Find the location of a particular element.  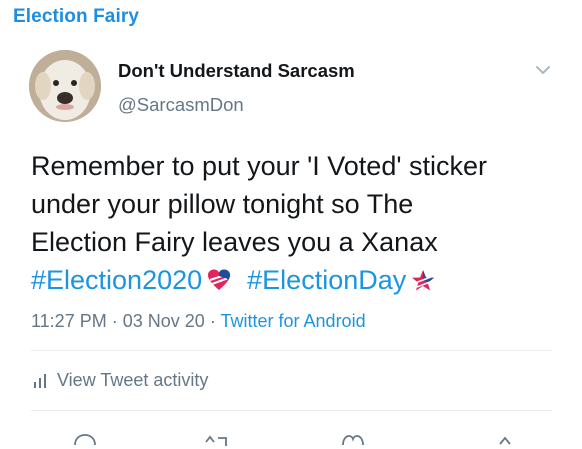

tweet-action-bar is located at coordinates (291, 436).